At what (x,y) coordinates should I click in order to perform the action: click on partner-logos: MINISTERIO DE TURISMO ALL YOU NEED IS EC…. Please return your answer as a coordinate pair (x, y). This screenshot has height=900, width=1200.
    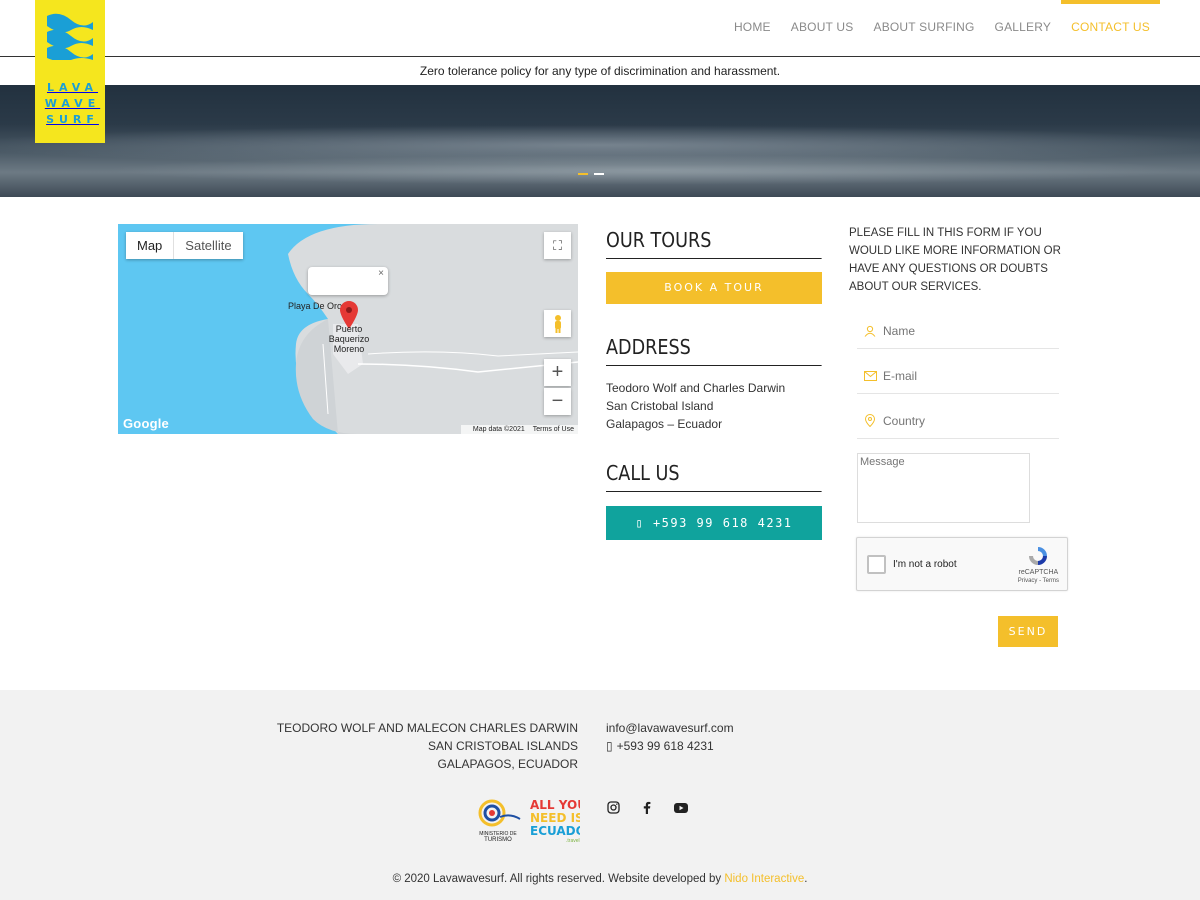
    Looking at the image, I should click on (527, 820).